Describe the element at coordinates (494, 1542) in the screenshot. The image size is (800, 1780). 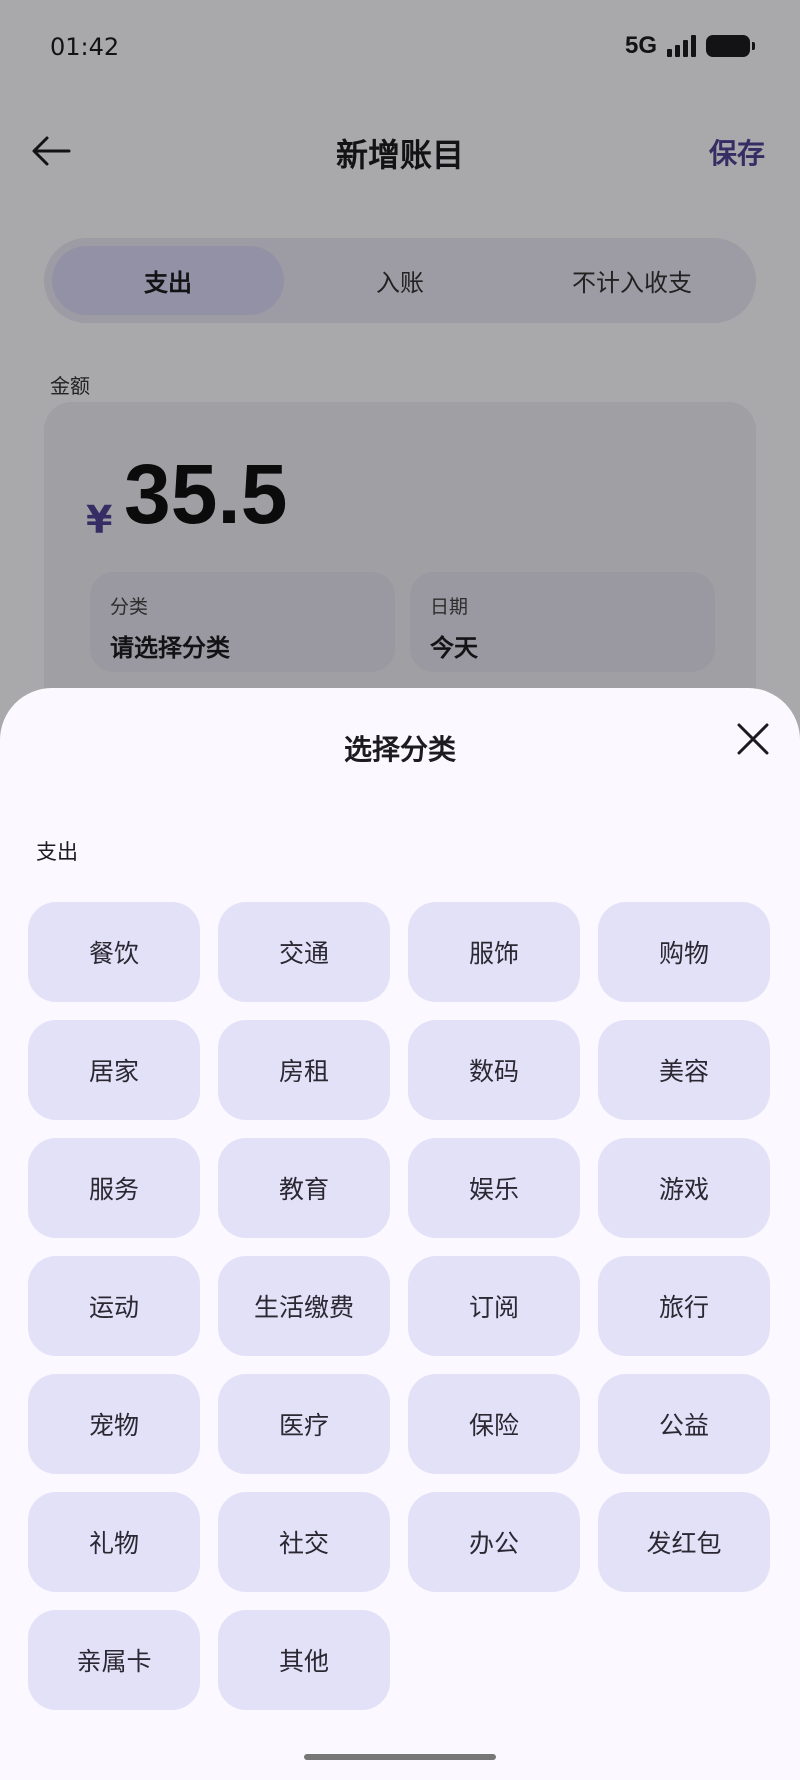
I see `category-chip: 办公` at that location.